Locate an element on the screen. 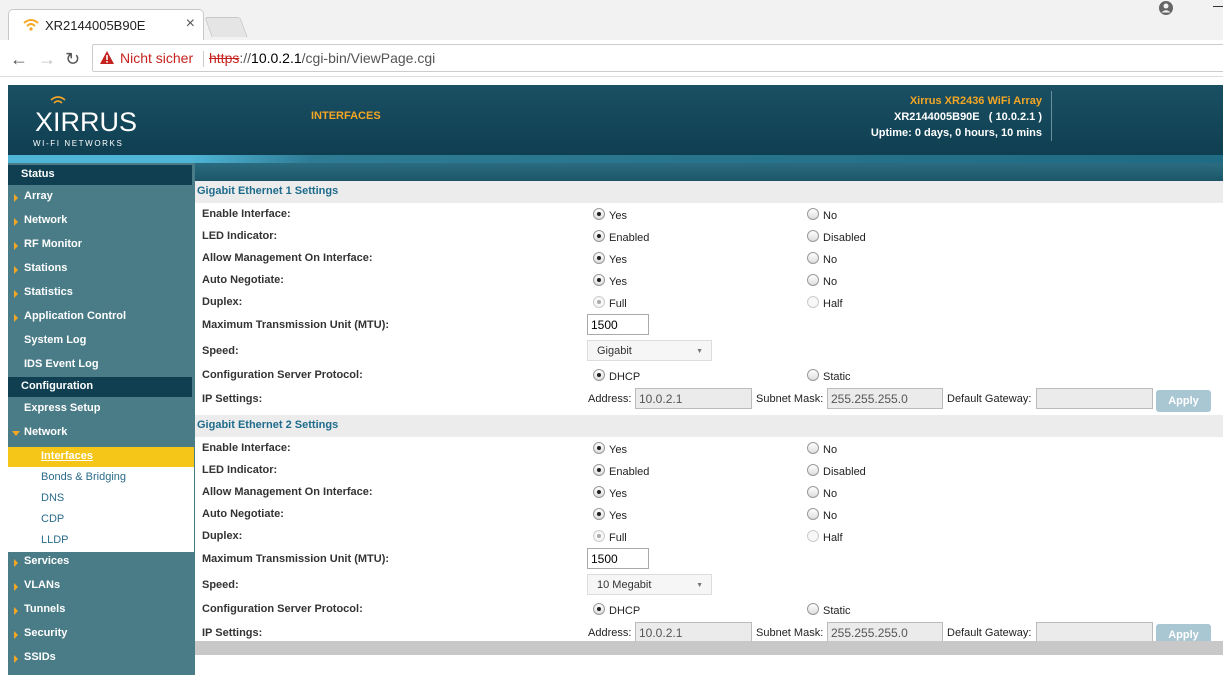 The height and width of the screenshot is (675, 1223). eth2-speed-select: 10 Megabit ▼ is located at coordinates (649, 584).